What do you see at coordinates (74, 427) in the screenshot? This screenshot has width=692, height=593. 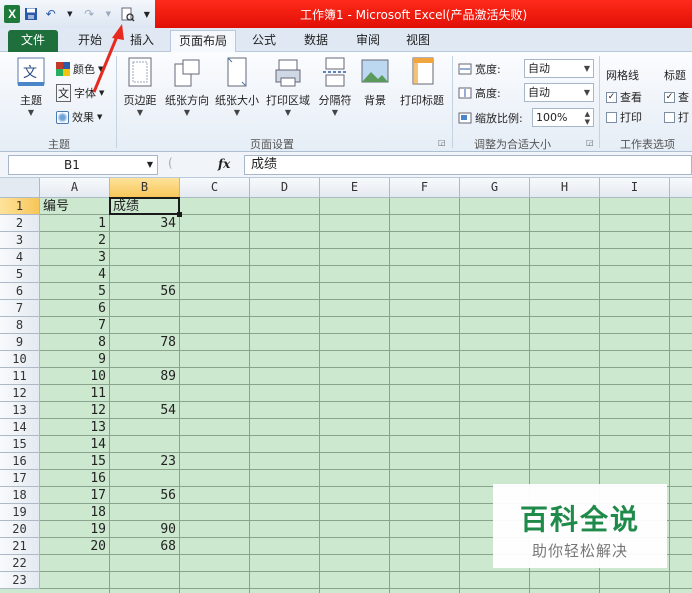 I see `cell-a14: 13` at bounding box center [74, 427].